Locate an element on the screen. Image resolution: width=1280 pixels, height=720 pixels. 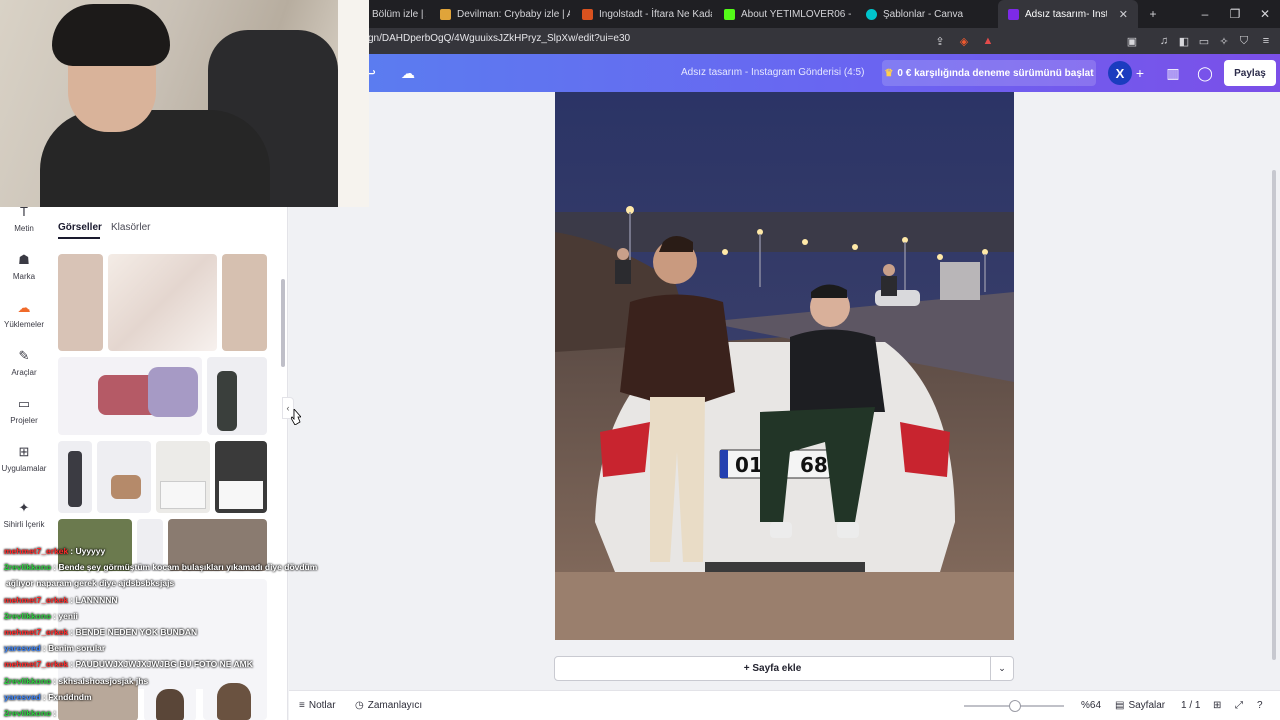
tab-images: Görseller is located at coordinates (80, 227).